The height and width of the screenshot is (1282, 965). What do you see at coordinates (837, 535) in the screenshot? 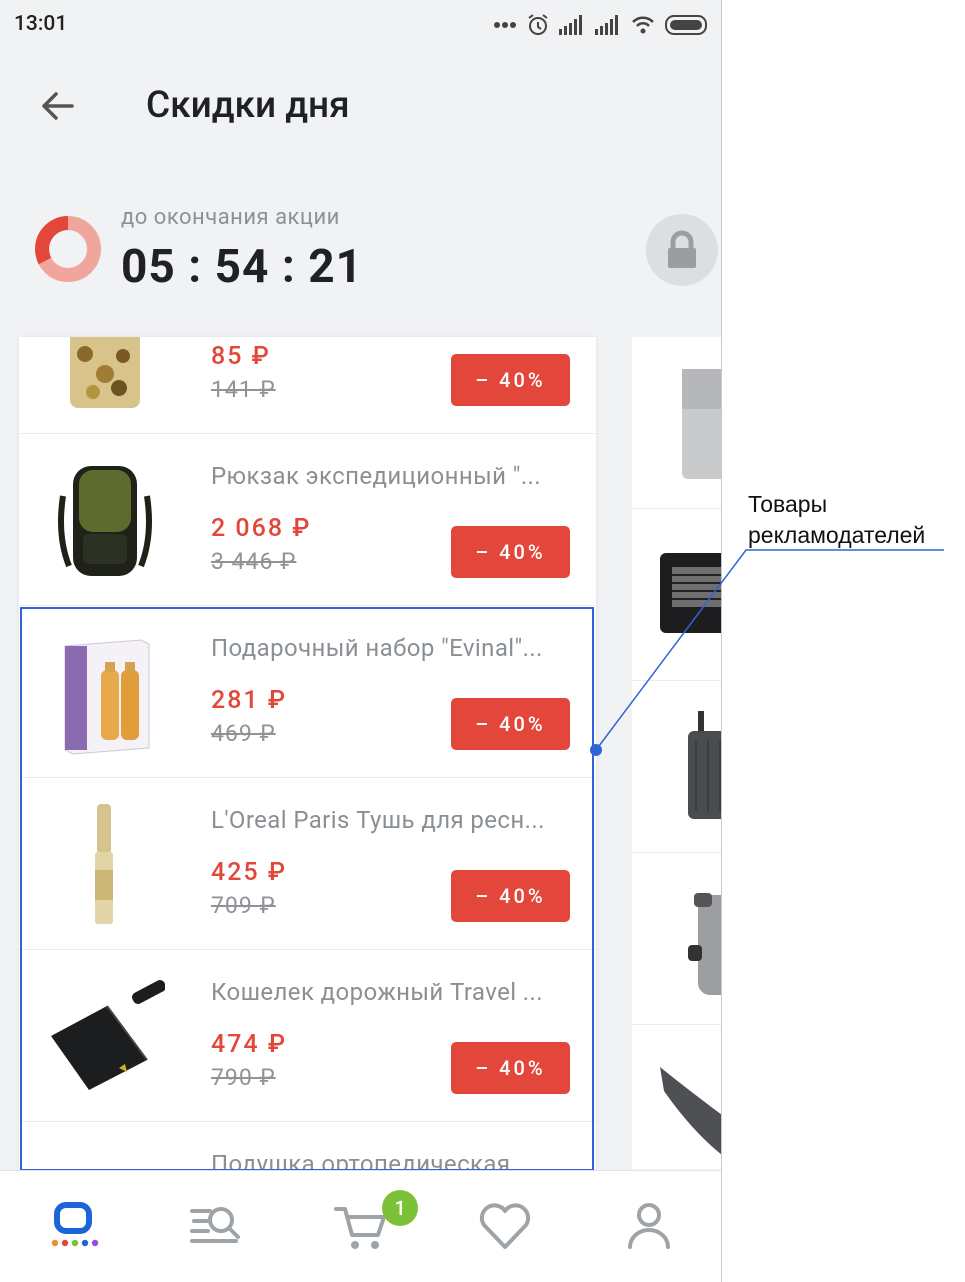
I see `annotation-line-2: рекламодателей` at bounding box center [837, 535].